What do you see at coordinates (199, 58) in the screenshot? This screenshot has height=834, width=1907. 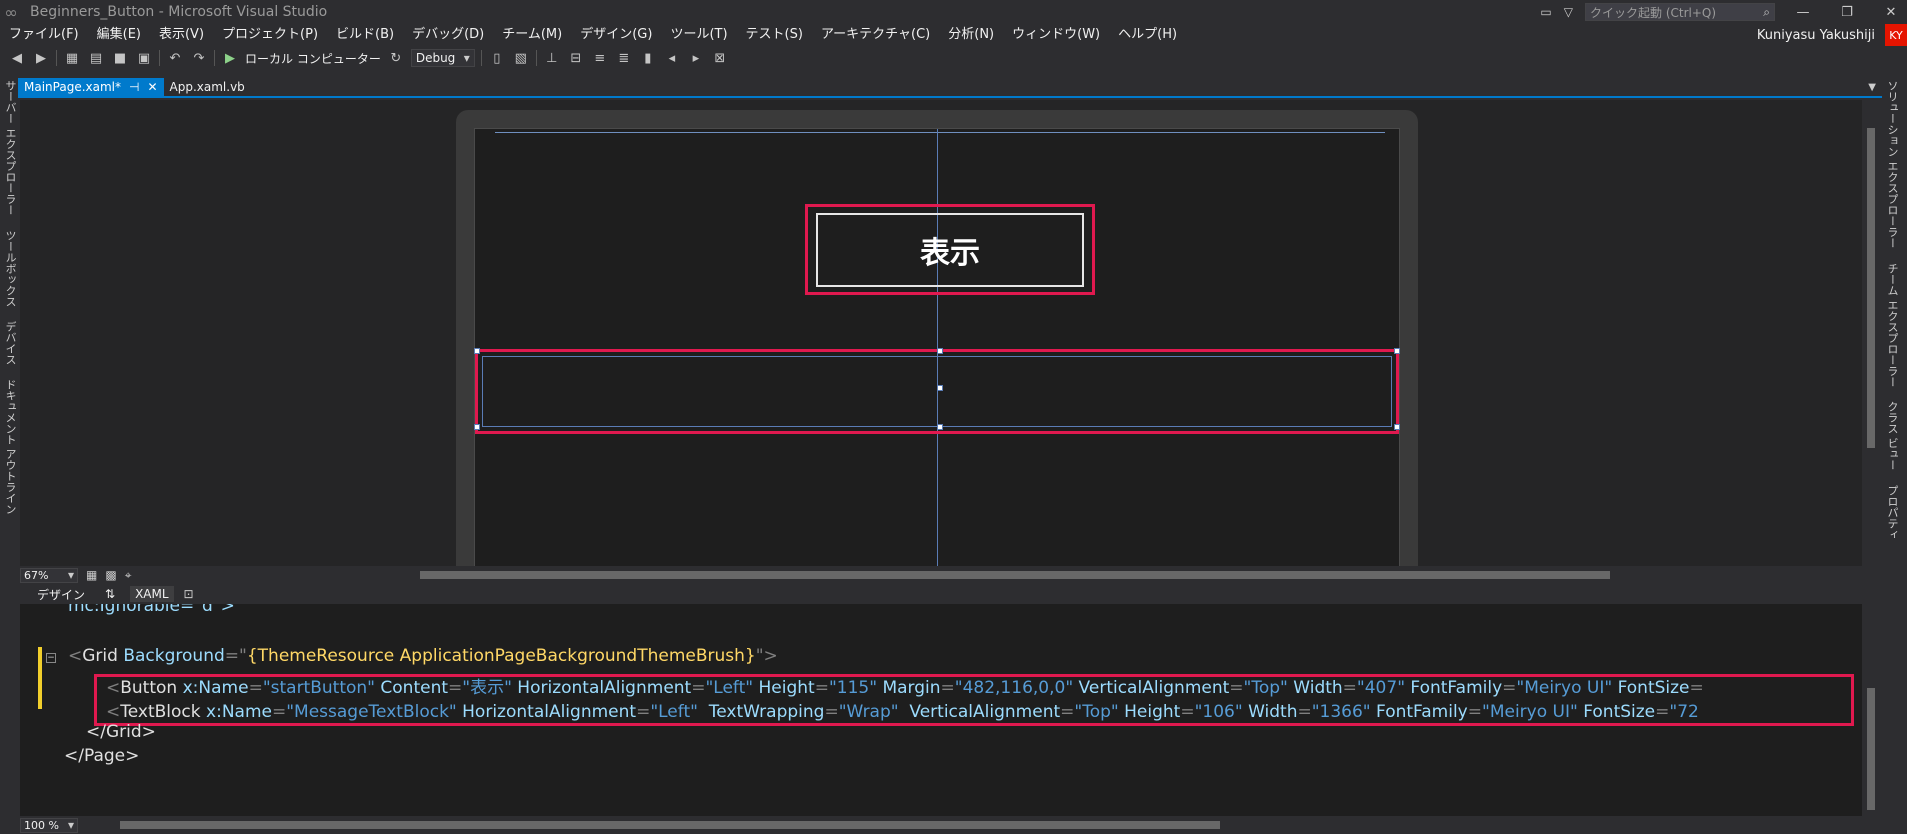 I see `redo-icon: ↷` at bounding box center [199, 58].